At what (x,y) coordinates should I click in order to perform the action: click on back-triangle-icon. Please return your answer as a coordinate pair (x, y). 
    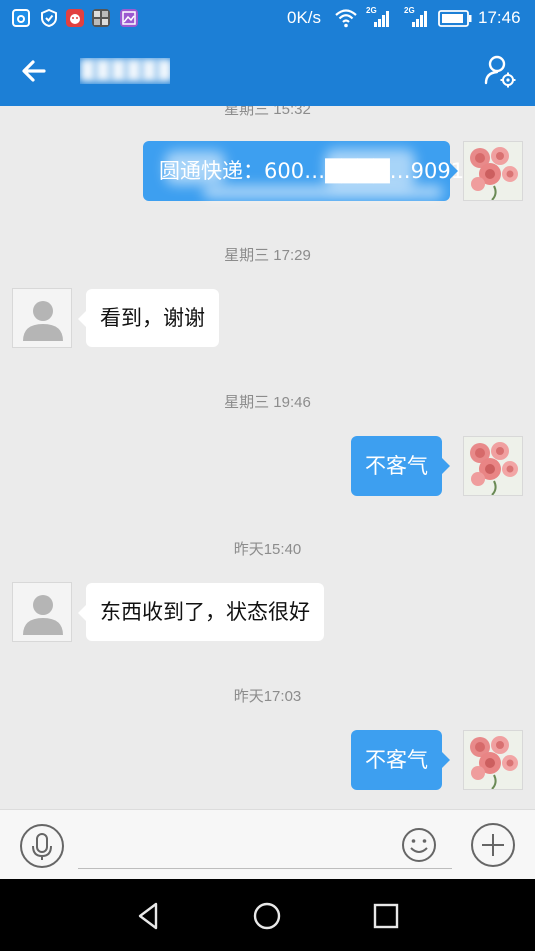
    Looking at the image, I should click on (148, 916).